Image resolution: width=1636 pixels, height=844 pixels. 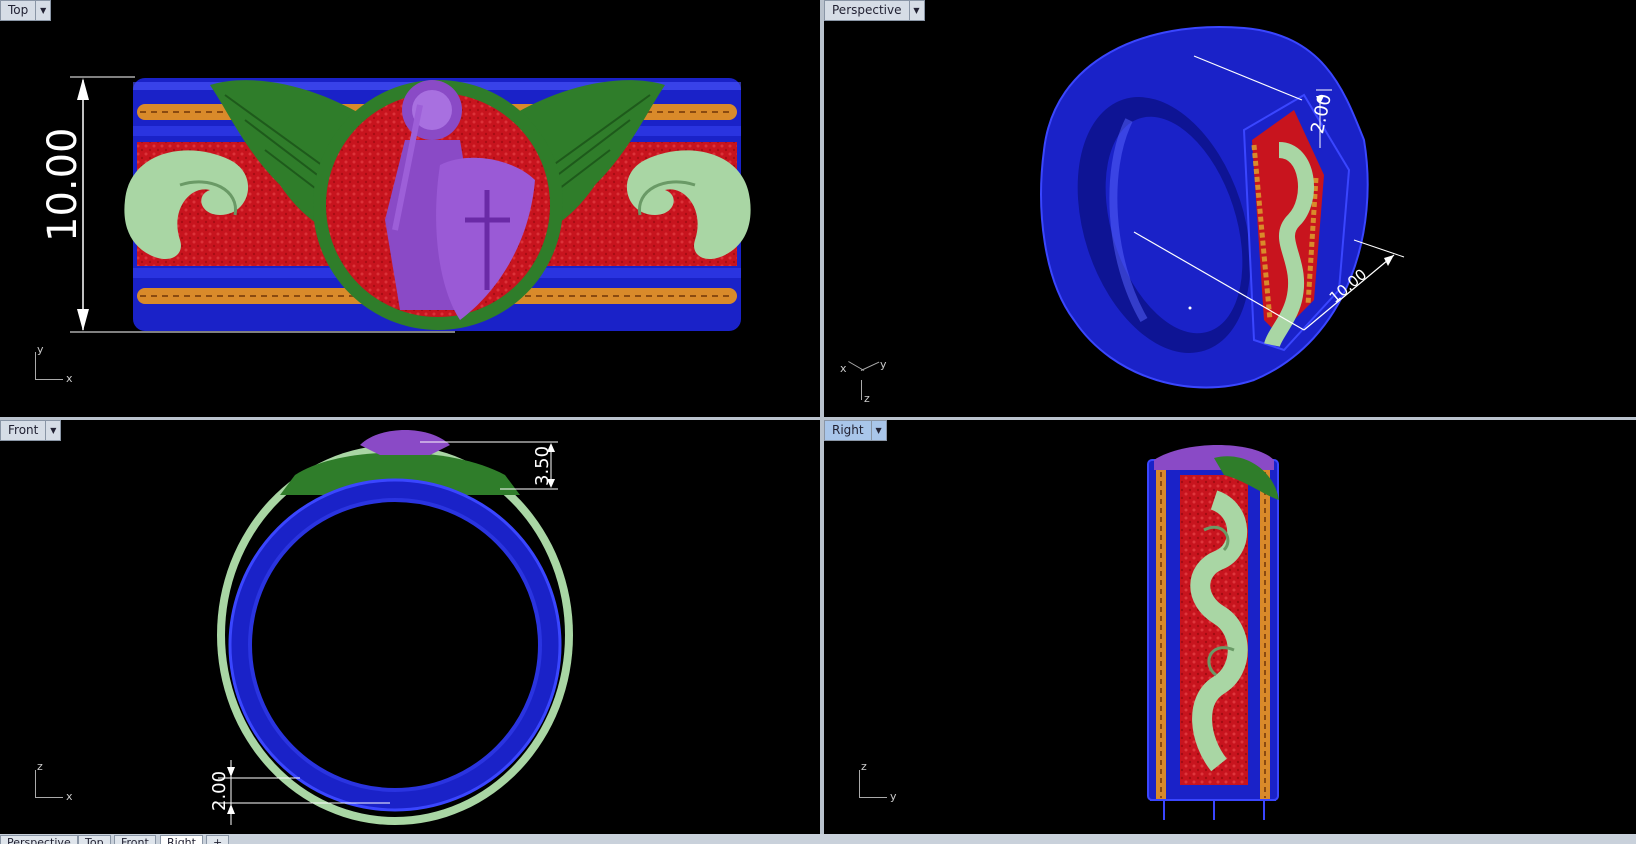 What do you see at coordinates (218, 839) in the screenshot?
I see `add-tab-button: +` at bounding box center [218, 839].